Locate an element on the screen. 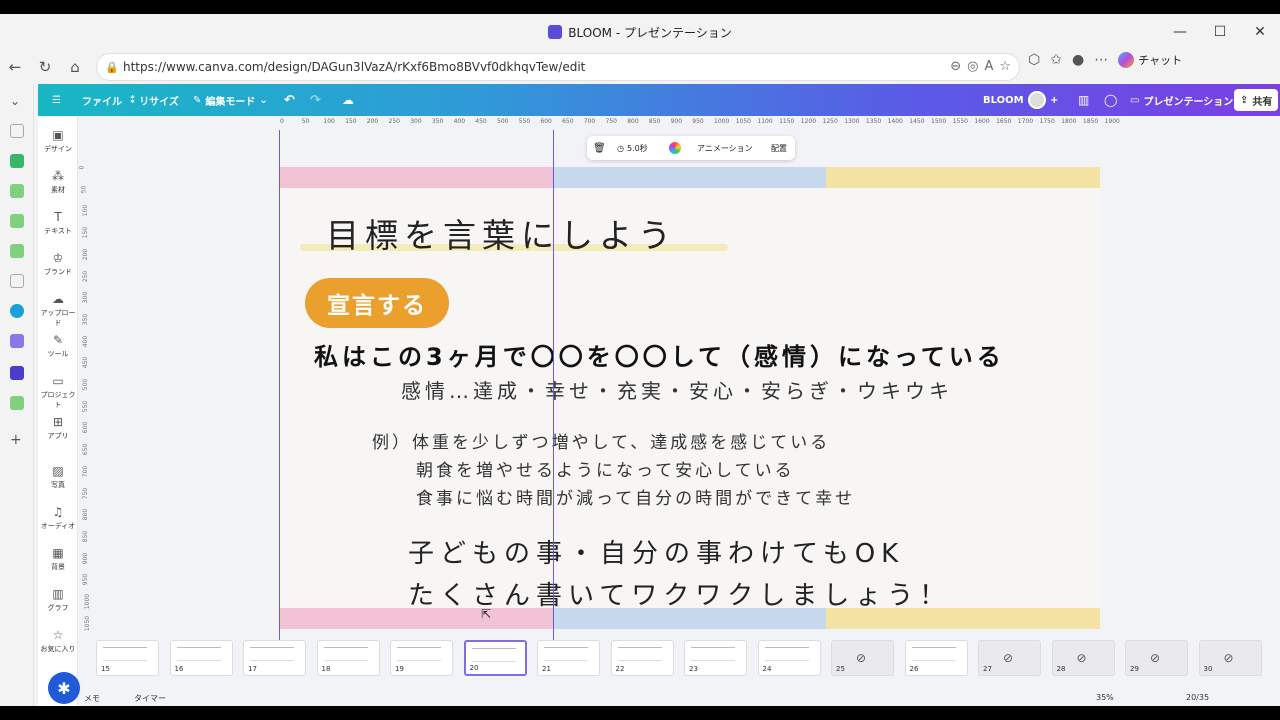 Image resolution: width=1280 pixels, height=720 pixels. tool-charts: ▥ グラフ is located at coordinates (58, 600).